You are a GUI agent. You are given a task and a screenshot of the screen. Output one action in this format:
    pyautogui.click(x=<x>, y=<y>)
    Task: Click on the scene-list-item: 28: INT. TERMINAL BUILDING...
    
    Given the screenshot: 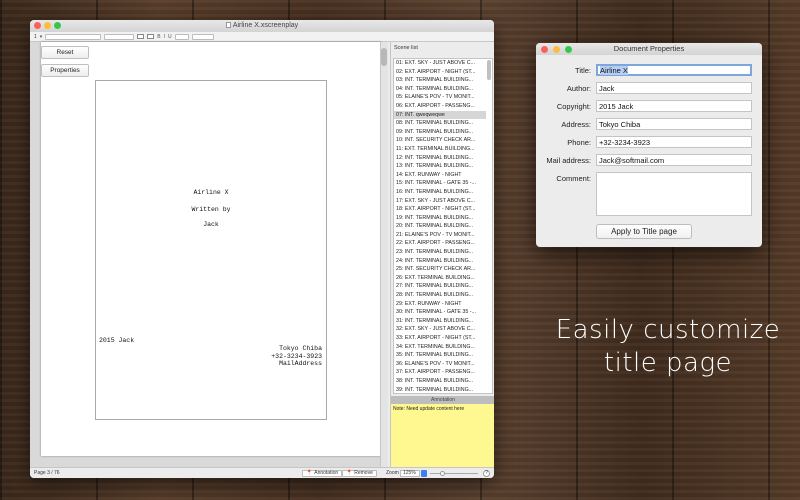 What is the action you would take?
    pyautogui.click(x=440, y=295)
    